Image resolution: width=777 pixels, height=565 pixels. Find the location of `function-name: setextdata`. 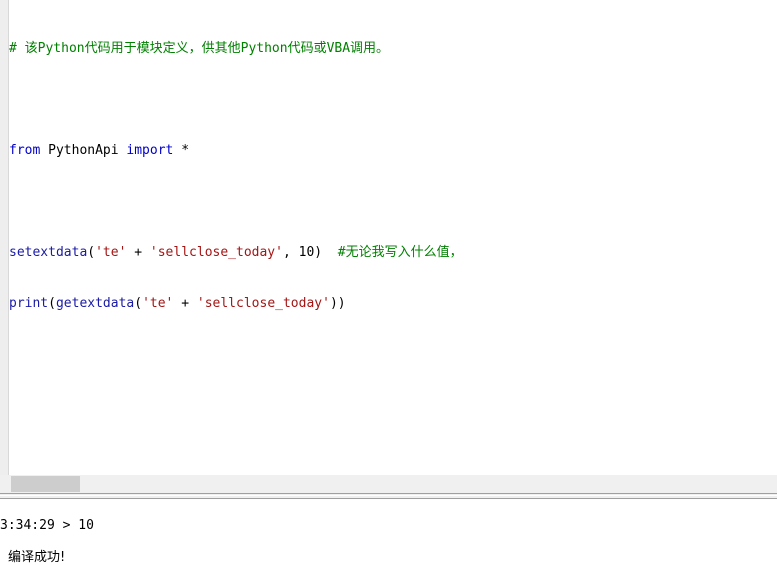

function-name: setextdata is located at coordinates (48, 252).